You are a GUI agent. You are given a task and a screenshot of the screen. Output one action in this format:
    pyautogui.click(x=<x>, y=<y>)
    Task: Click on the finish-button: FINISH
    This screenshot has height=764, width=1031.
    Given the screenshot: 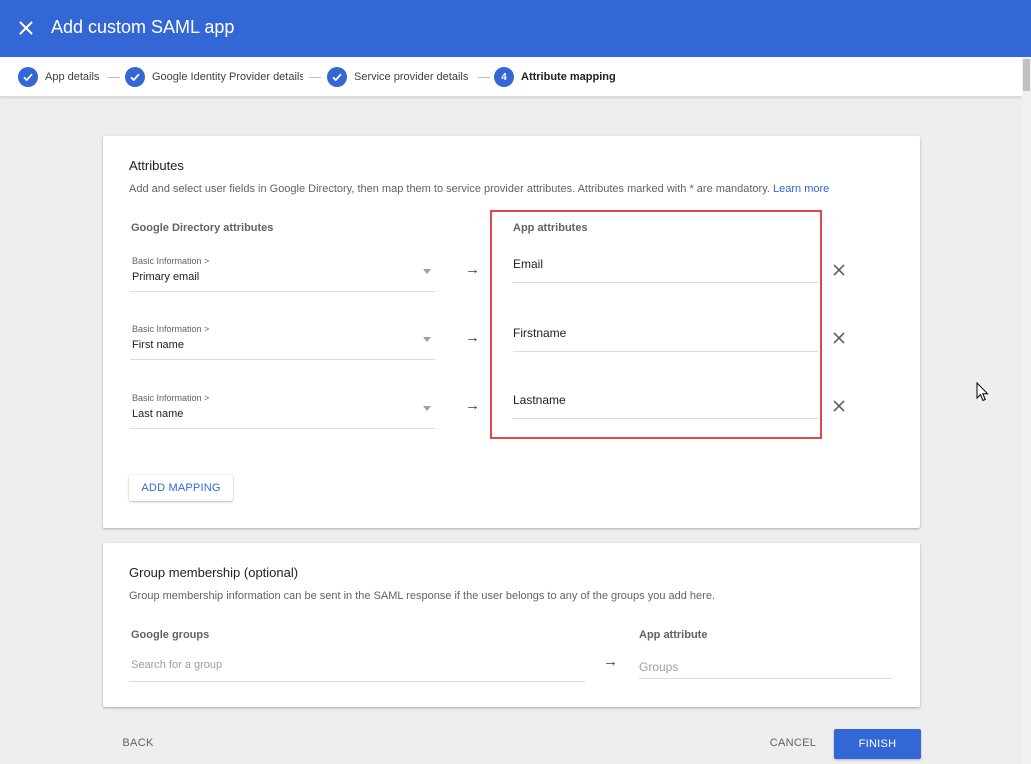 What is the action you would take?
    pyautogui.click(x=877, y=744)
    